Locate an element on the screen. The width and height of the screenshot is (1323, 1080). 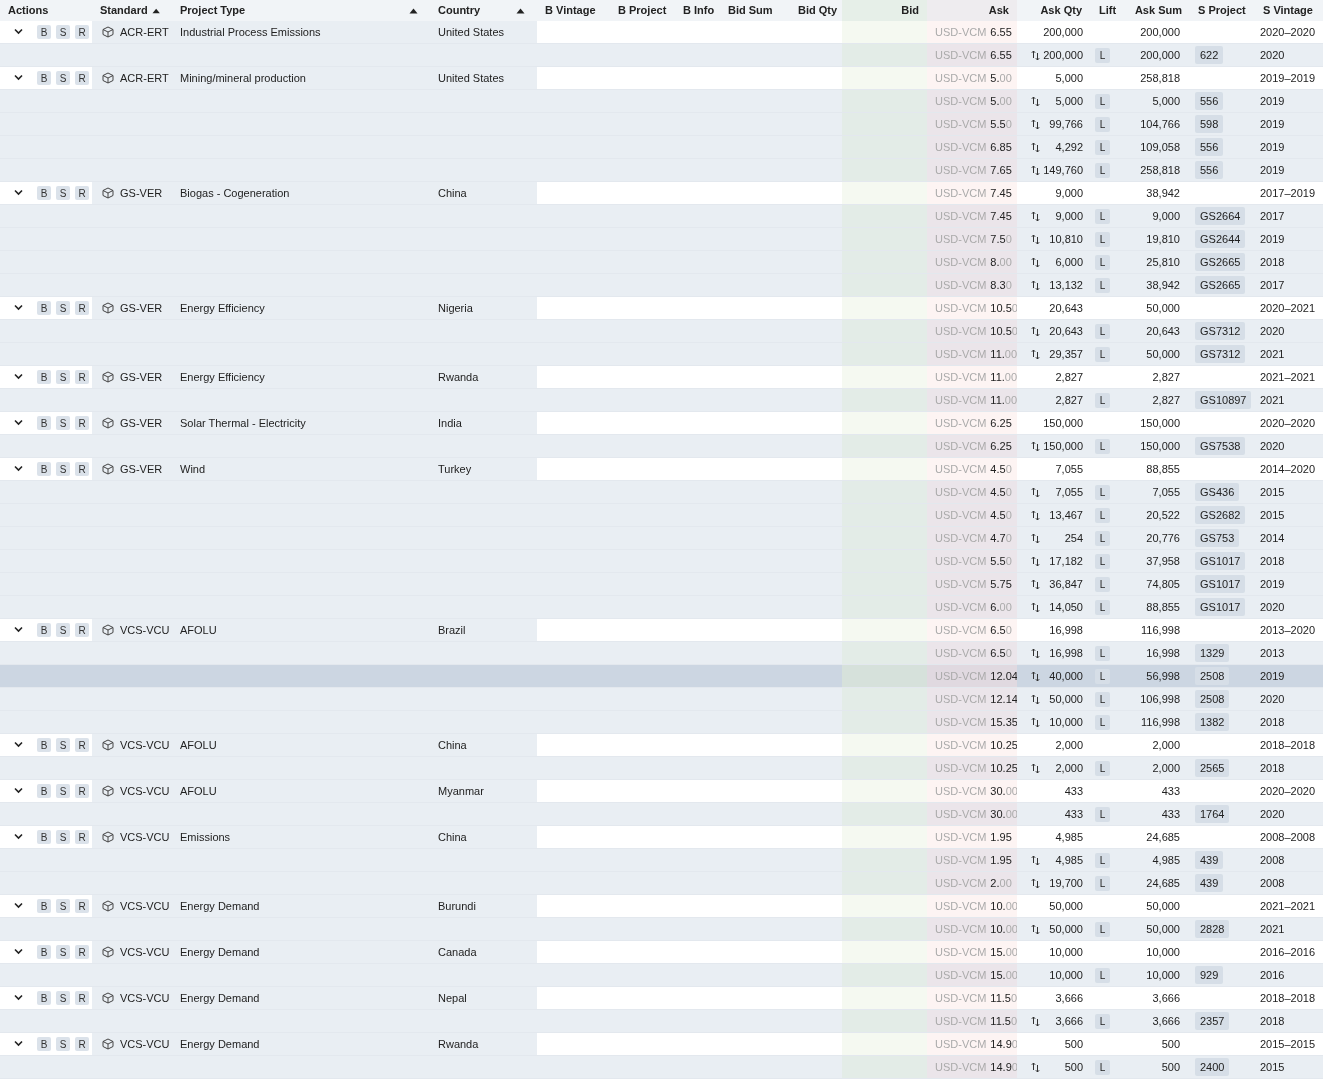
project-tag: 2357 is located at coordinates (1212, 1021).